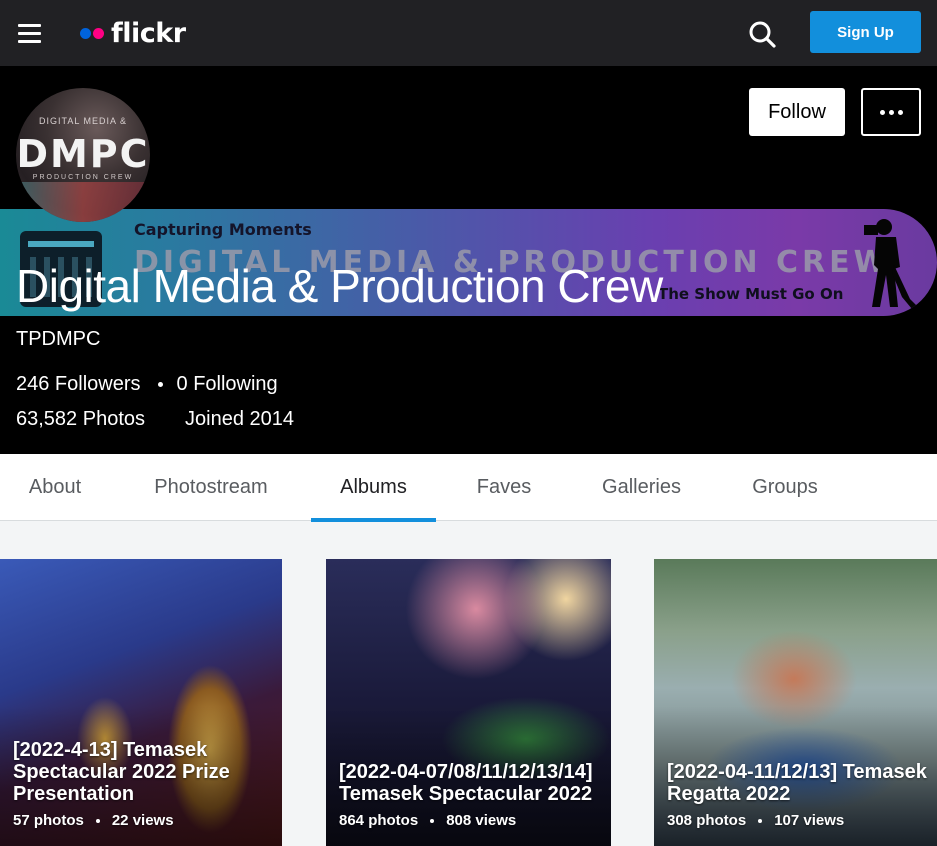 This screenshot has height=846, width=937. What do you see at coordinates (227, 384) in the screenshot?
I see `following-link: 0 Following` at bounding box center [227, 384].